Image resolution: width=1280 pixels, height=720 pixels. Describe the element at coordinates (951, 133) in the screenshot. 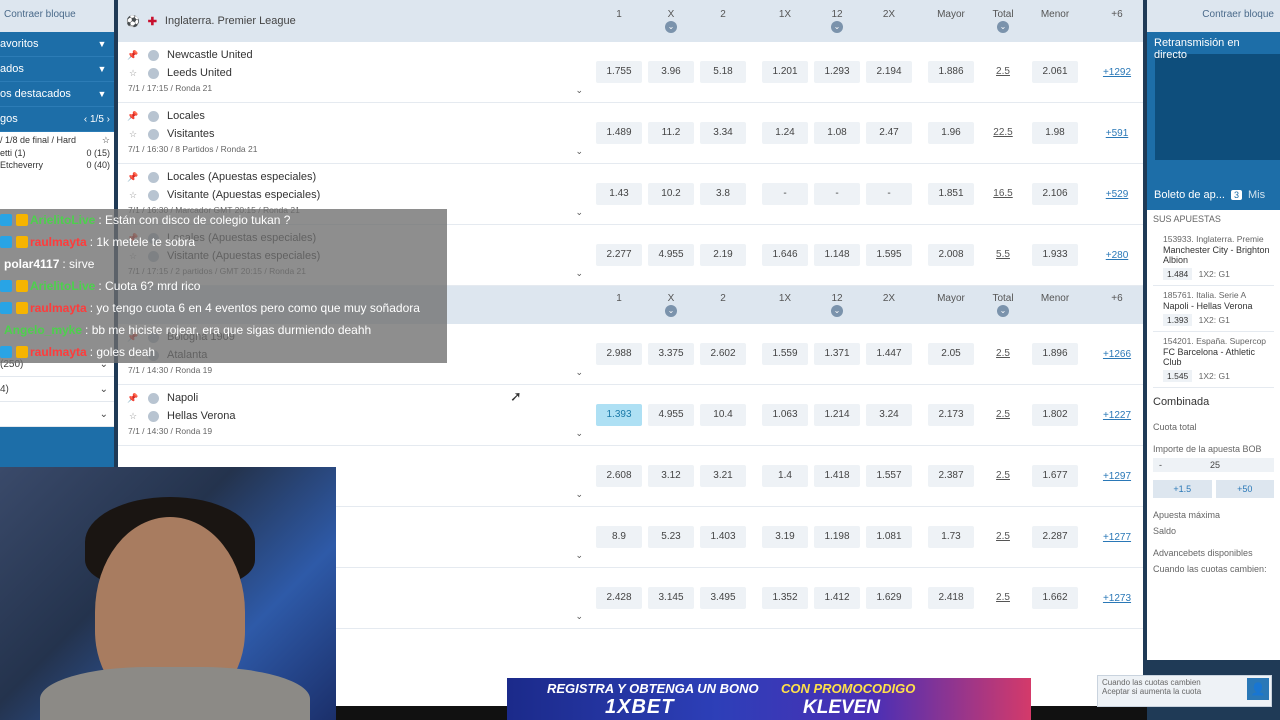

I see `odd-button: 1.96` at that location.